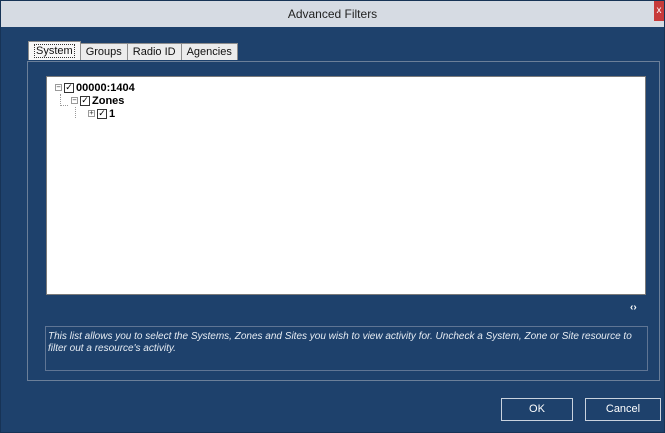  What do you see at coordinates (154, 51) in the screenshot?
I see `tab-radio-id: Radio ID` at bounding box center [154, 51].